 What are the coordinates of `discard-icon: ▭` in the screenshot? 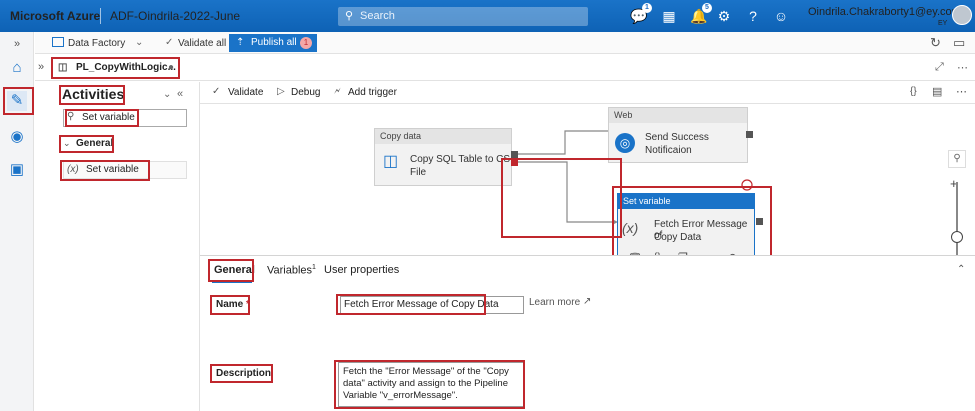 It's located at (959, 43).